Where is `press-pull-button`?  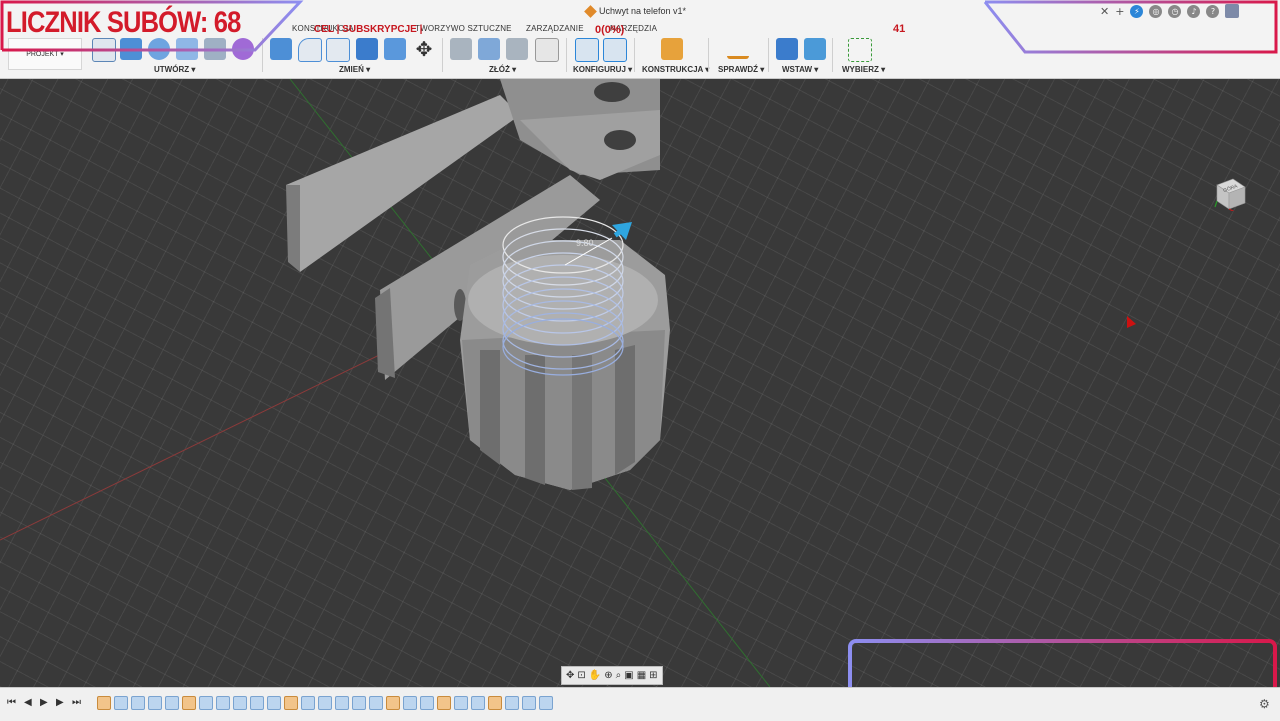
press-pull-button is located at coordinates (281, 49).